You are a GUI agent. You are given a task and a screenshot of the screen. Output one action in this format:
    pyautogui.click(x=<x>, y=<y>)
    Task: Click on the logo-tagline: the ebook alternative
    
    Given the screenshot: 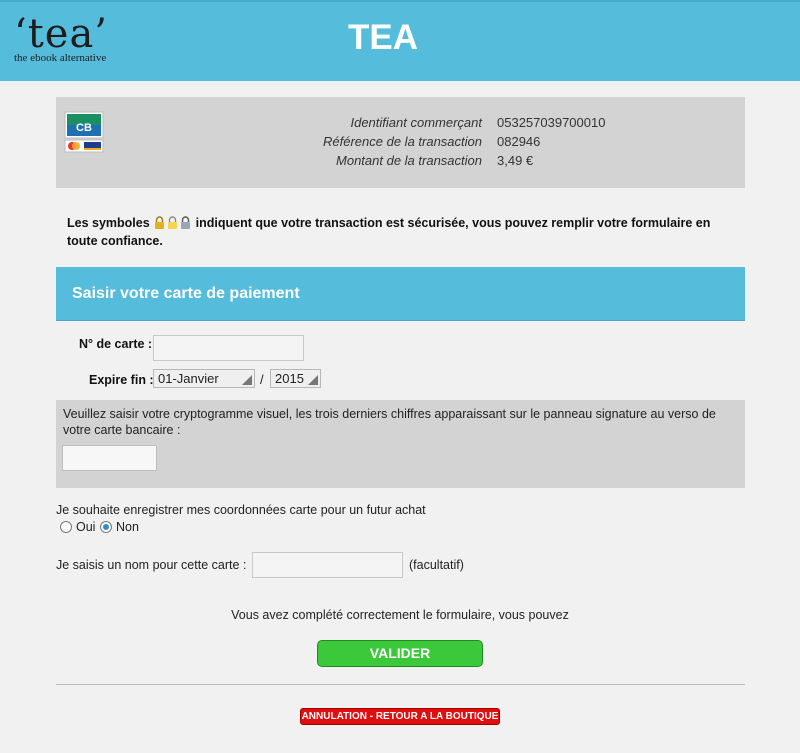 What is the action you would take?
    pyautogui.click(x=60, y=58)
    